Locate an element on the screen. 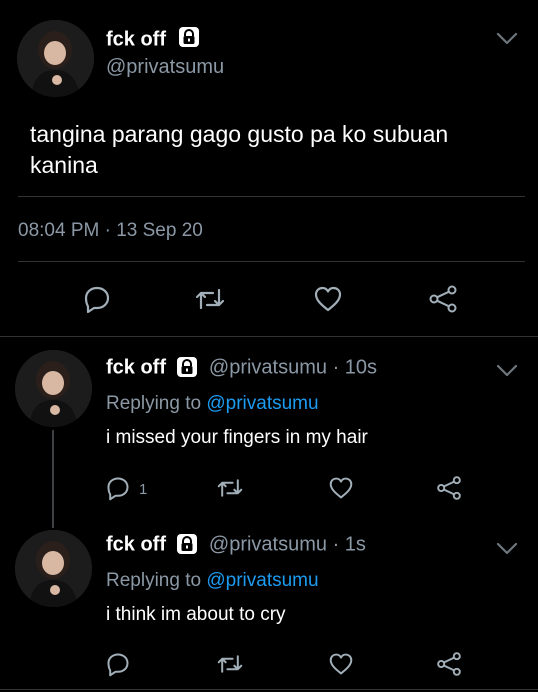 This screenshot has height=692, width=538. thread-line is located at coordinates (53, 479).